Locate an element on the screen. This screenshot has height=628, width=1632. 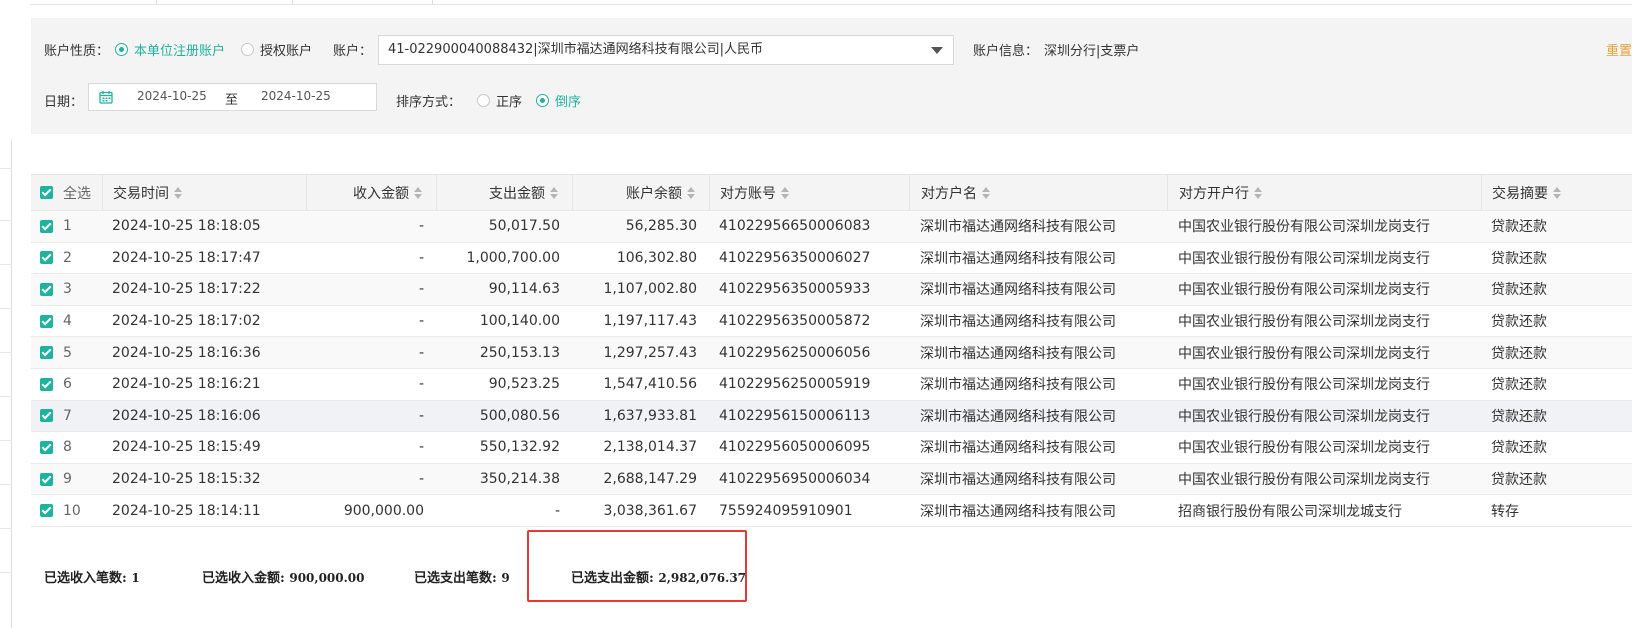
date-start-input: 2024-10-25 is located at coordinates (172, 96).